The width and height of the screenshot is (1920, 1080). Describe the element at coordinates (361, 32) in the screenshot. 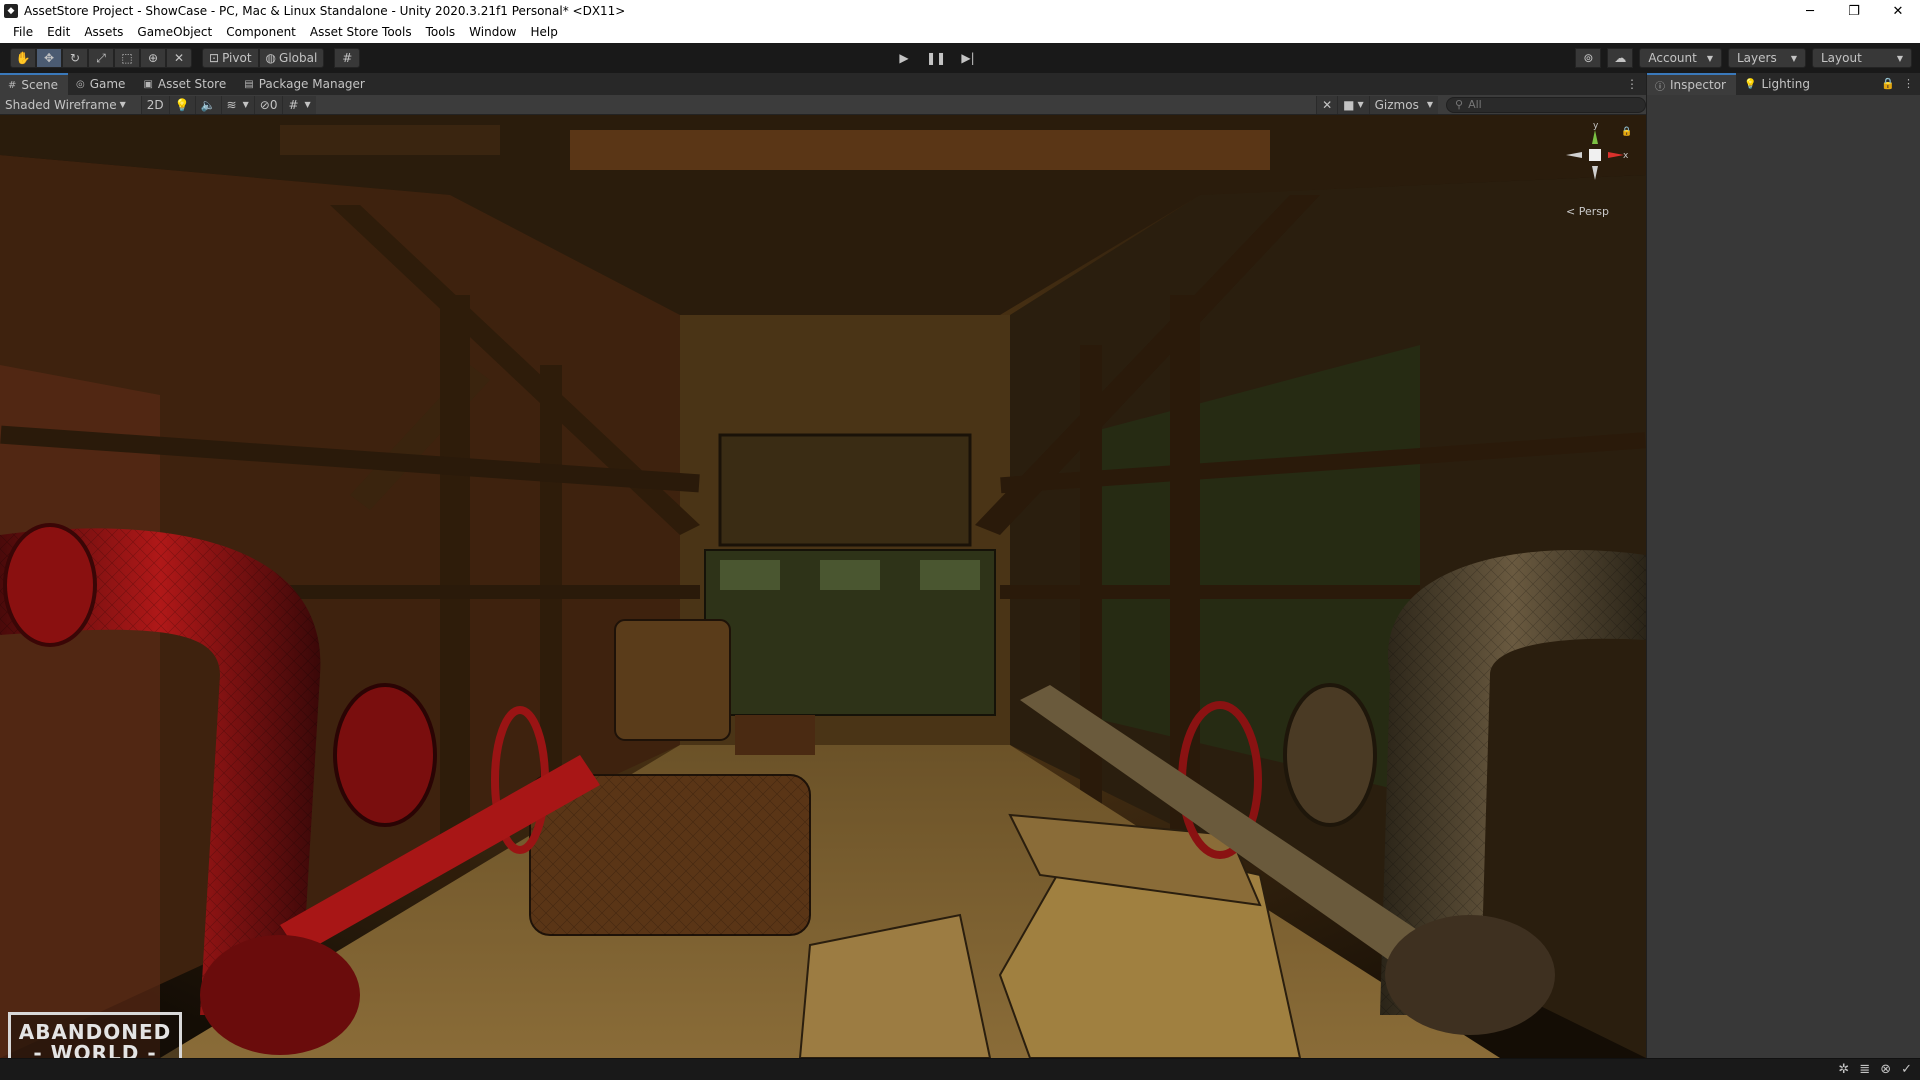

I see `menu-asset-store-tools: Asset Store Tools` at that location.